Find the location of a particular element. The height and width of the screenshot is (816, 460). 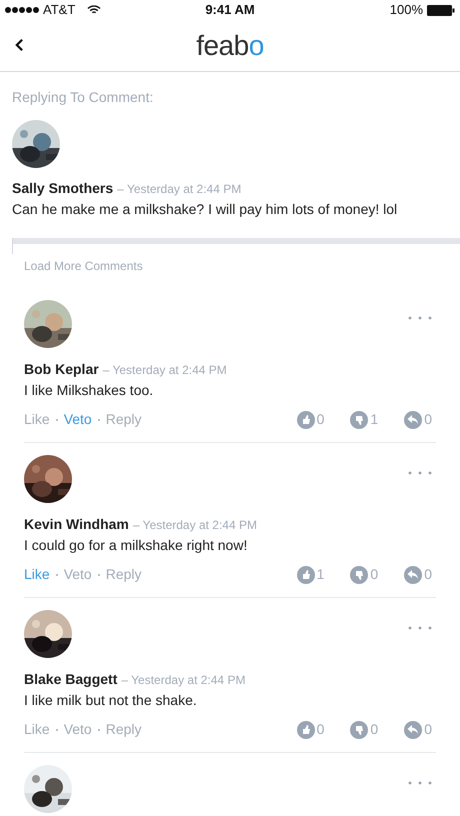

wifi-icon is located at coordinates (94, 10).